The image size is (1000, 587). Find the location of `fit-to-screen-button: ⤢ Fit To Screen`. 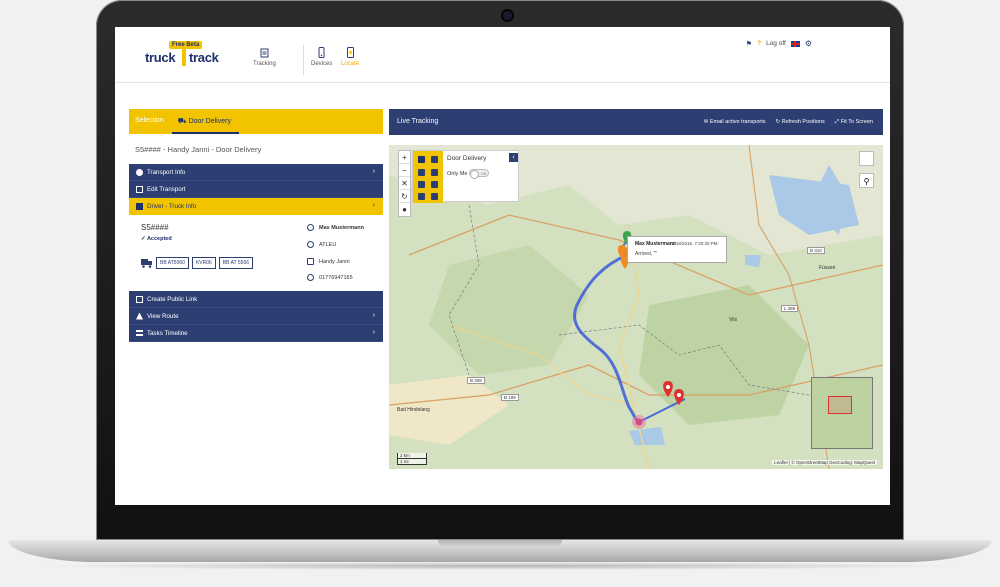

fit-to-screen-button: ⤢ Fit To Screen is located at coordinates (854, 122).